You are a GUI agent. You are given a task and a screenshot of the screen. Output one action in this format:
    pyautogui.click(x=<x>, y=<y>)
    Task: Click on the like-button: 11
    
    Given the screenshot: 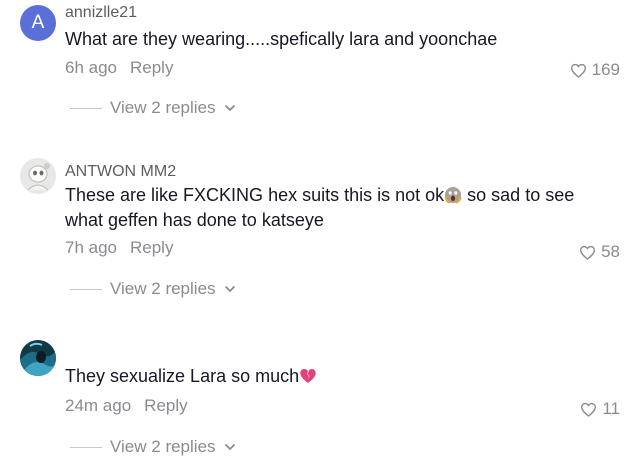 What is the action you would take?
    pyautogui.click(x=600, y=409)
    